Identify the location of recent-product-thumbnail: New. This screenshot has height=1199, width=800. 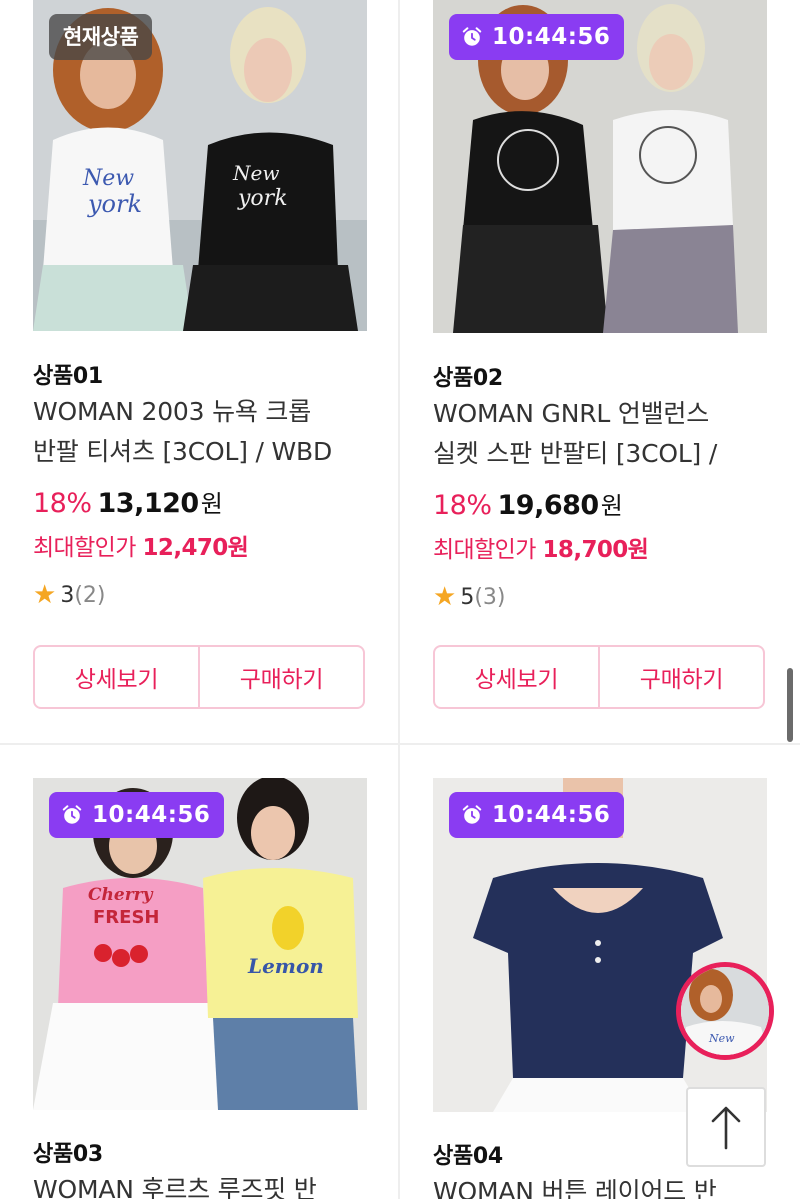
(725, 1011).